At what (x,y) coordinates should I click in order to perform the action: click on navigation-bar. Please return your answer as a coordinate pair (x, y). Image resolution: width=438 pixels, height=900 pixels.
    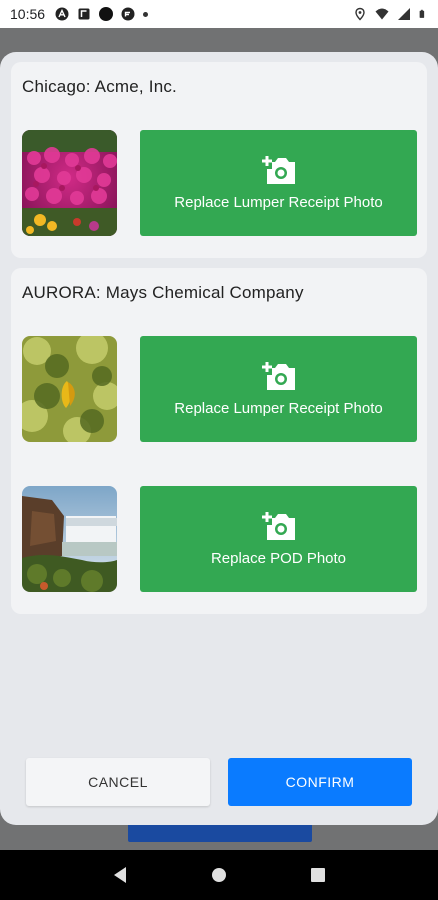
    Looking at the image, I should click on (219, 875).